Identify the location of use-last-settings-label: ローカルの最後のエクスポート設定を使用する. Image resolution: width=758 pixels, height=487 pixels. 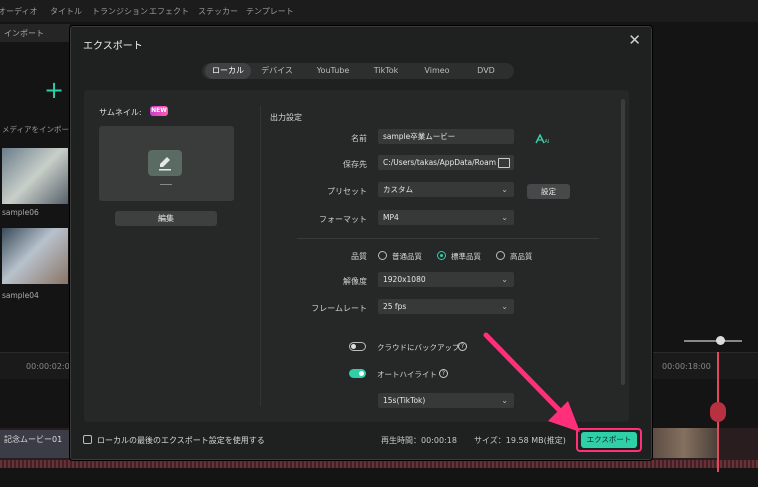
(181, 440).